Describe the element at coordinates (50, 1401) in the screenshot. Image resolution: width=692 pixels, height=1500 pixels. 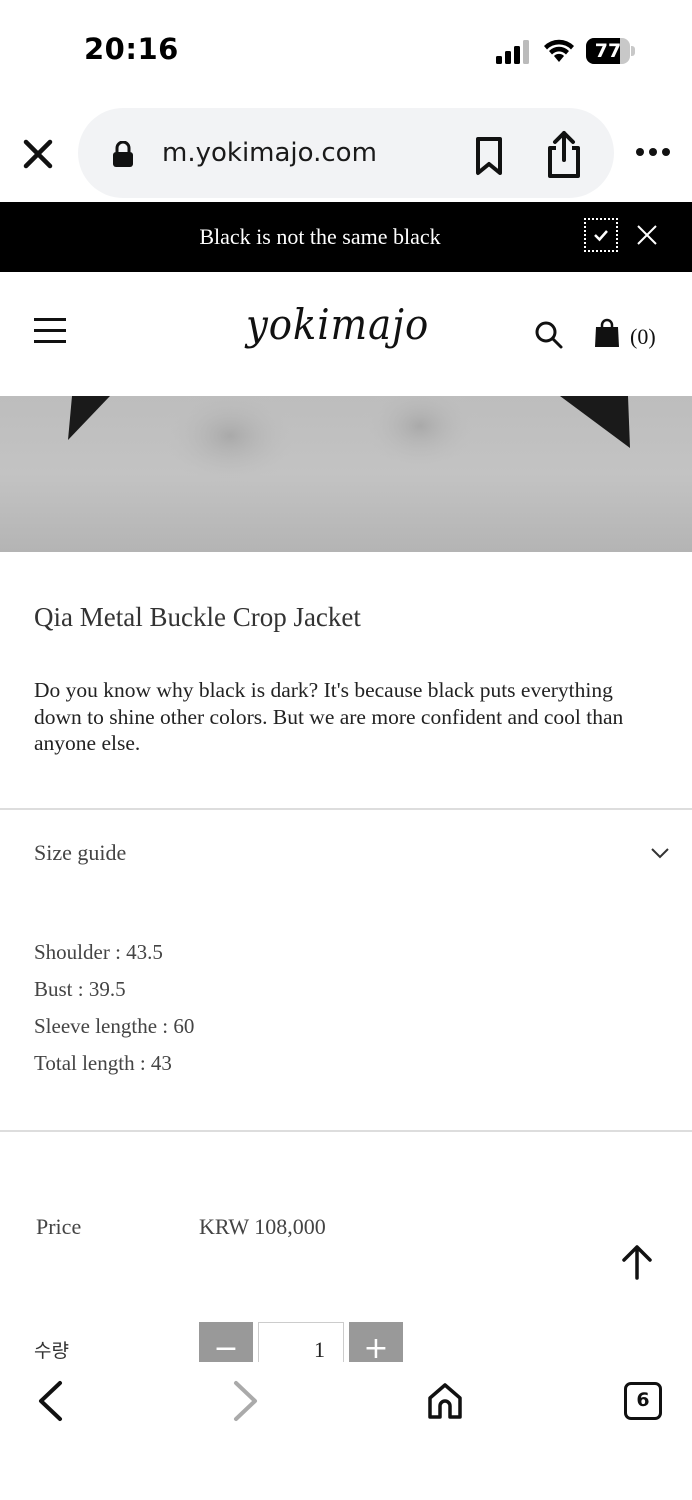
I see `back-icon` at that location.